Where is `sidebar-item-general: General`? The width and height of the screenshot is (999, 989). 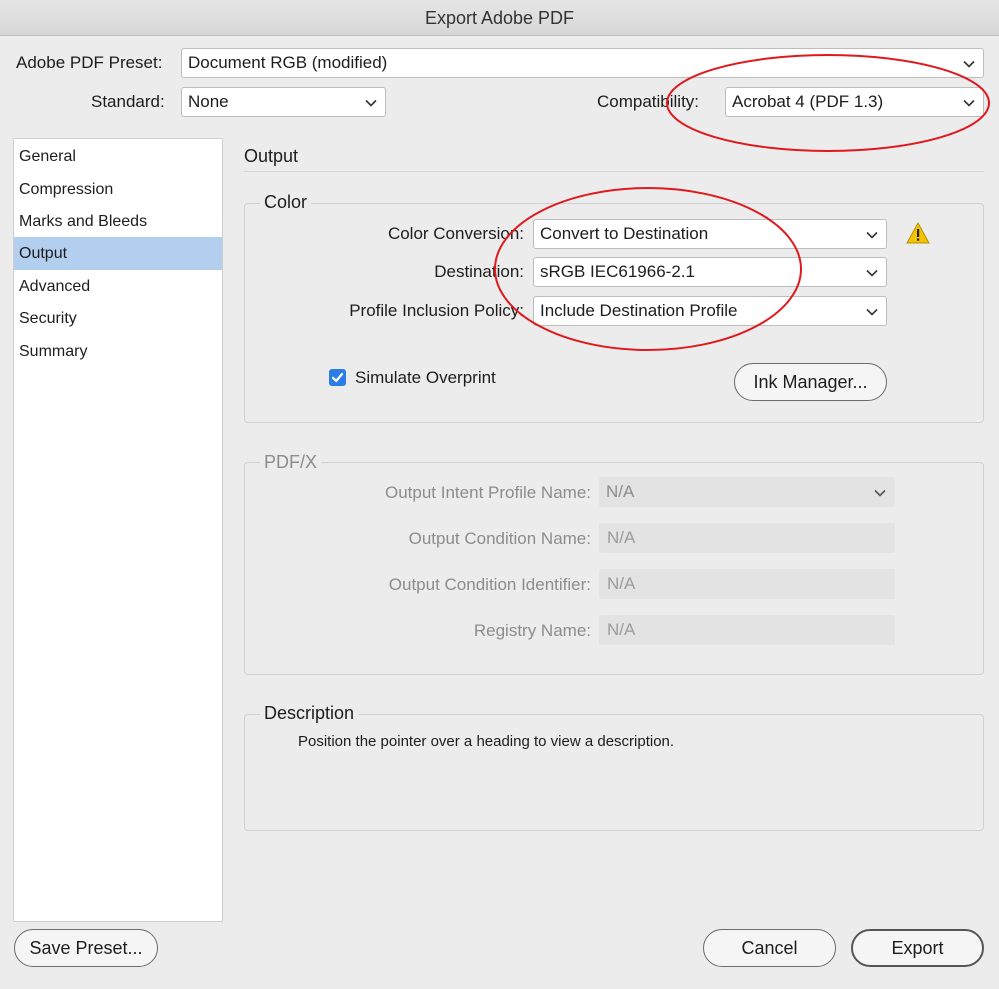 sidebar-item-general: General is located at coordinates (118, 156).